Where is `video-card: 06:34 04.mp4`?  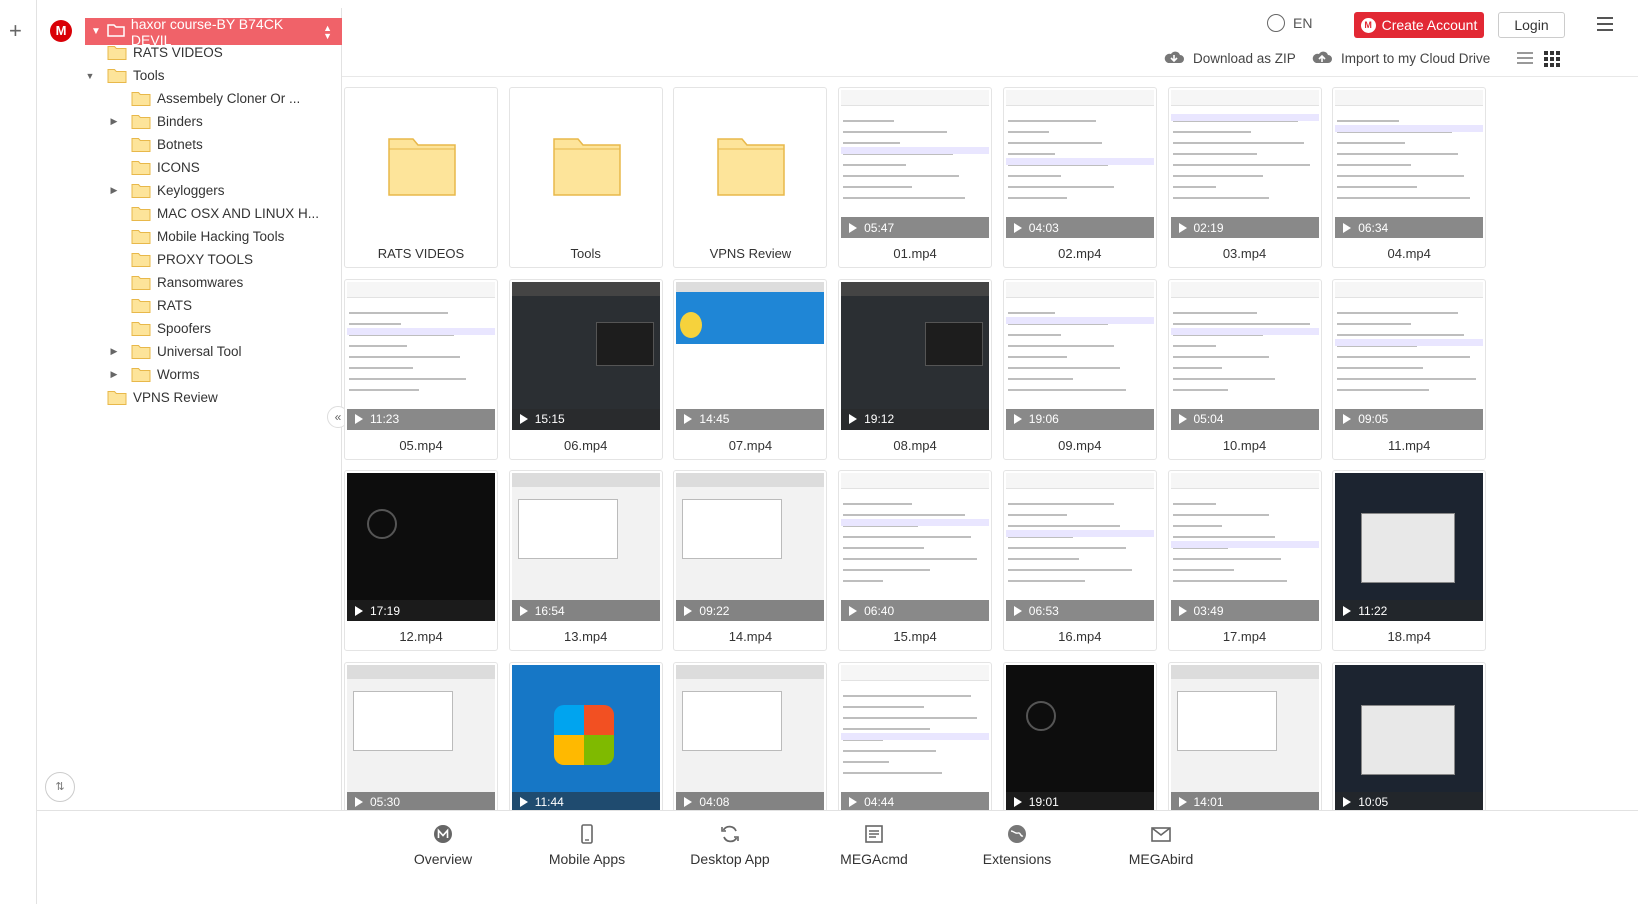
video-card: 06:34 04.mp4 is located at coordinates (1409, 177).